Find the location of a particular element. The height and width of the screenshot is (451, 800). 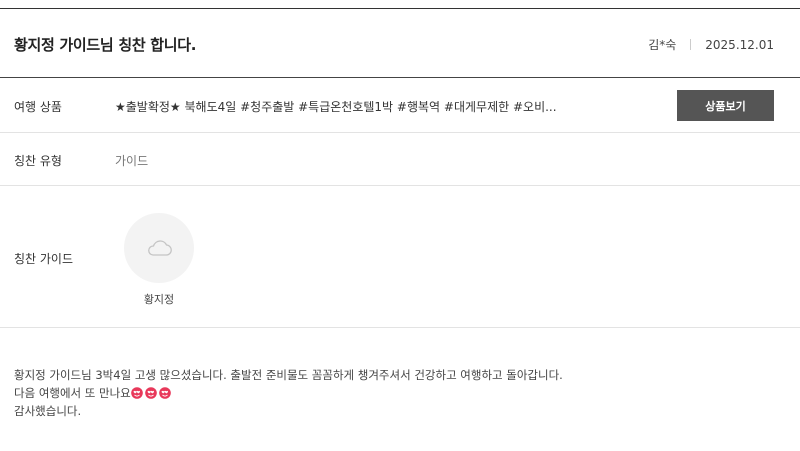

review-meta: 김*숙 2025.12.01 is located at coordinates (711, 44).